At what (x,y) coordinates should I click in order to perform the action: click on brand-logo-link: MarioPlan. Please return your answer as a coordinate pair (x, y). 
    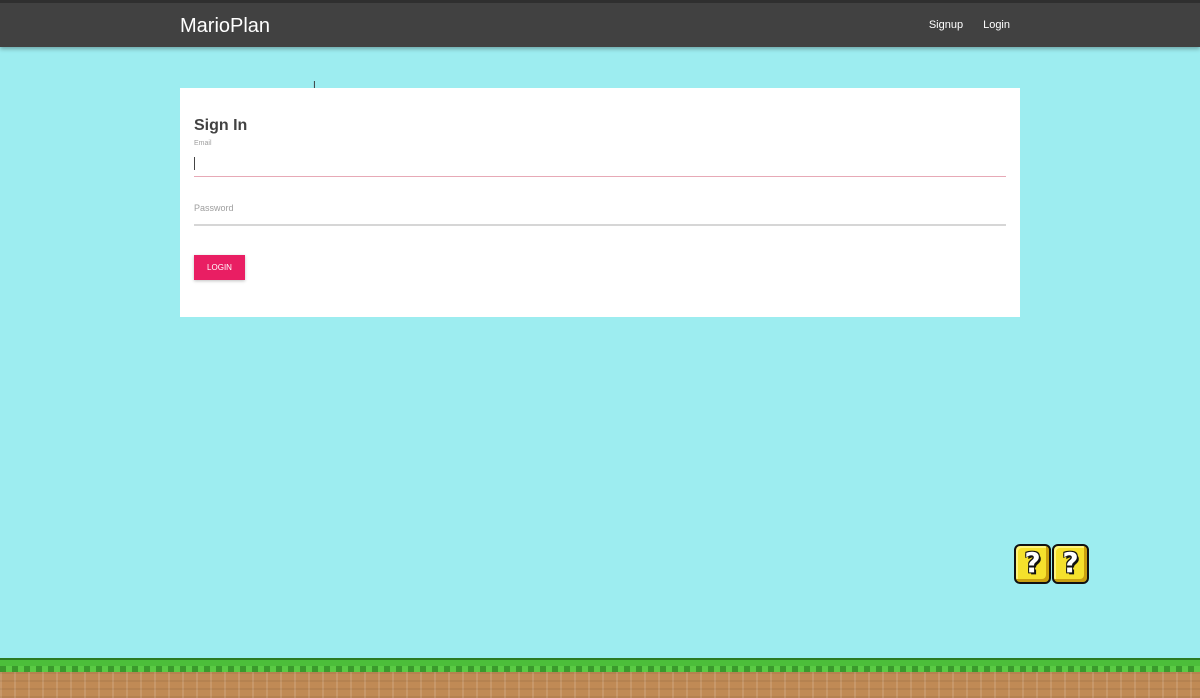
    Looking at the image, I should click on (225, 26).